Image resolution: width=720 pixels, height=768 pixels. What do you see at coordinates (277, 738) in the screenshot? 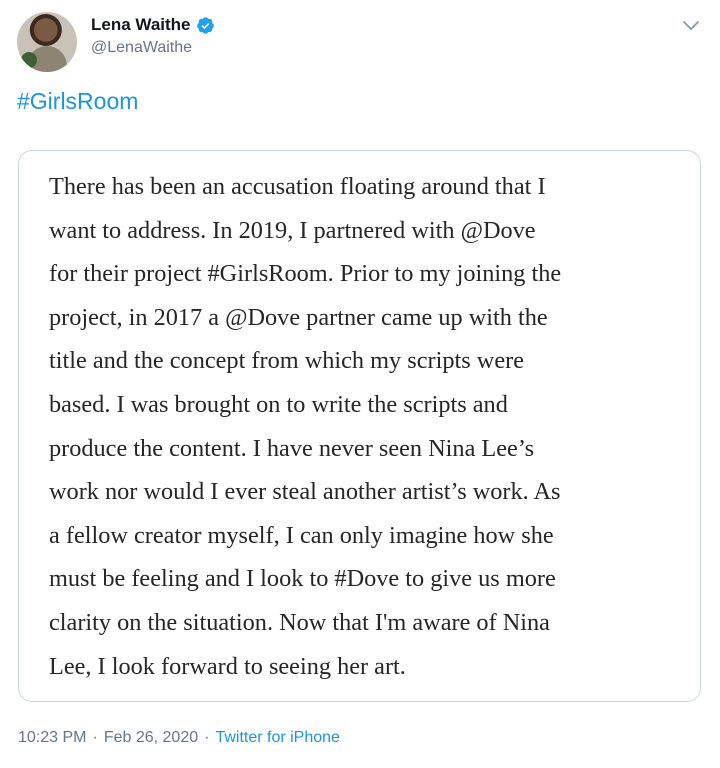
I see `tweet-source-link: Twitter for iPhone` at bounding box center [277, 738].